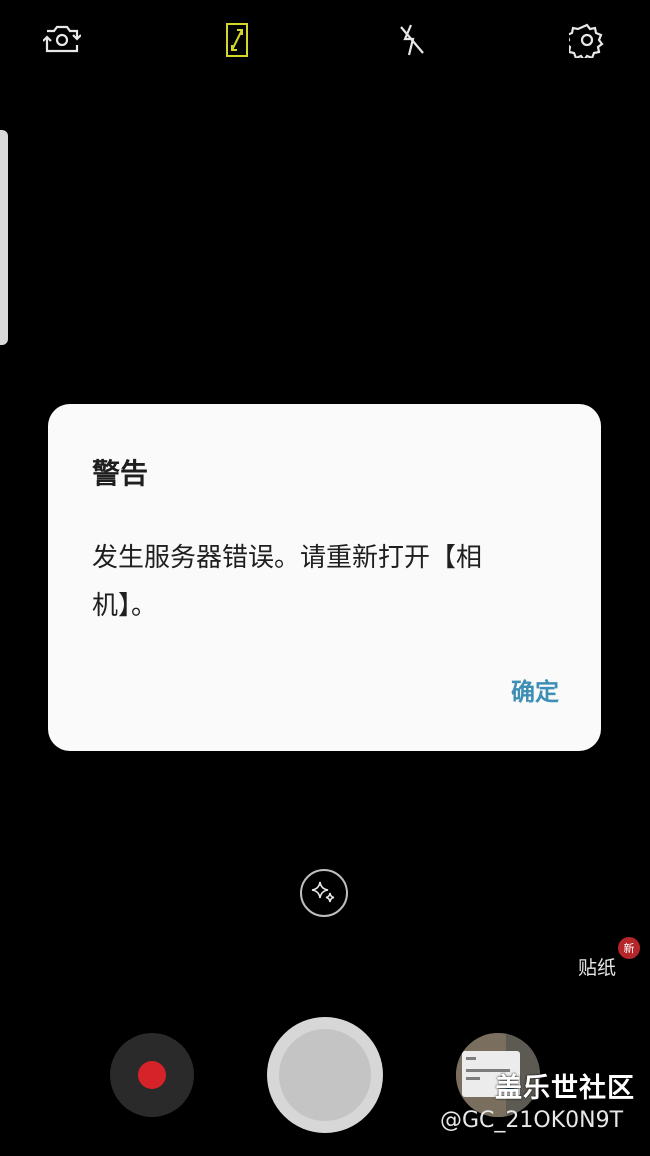 This screenshot has width=650, height=1156. I want to click on shutter-inner, so click(325, 1075).